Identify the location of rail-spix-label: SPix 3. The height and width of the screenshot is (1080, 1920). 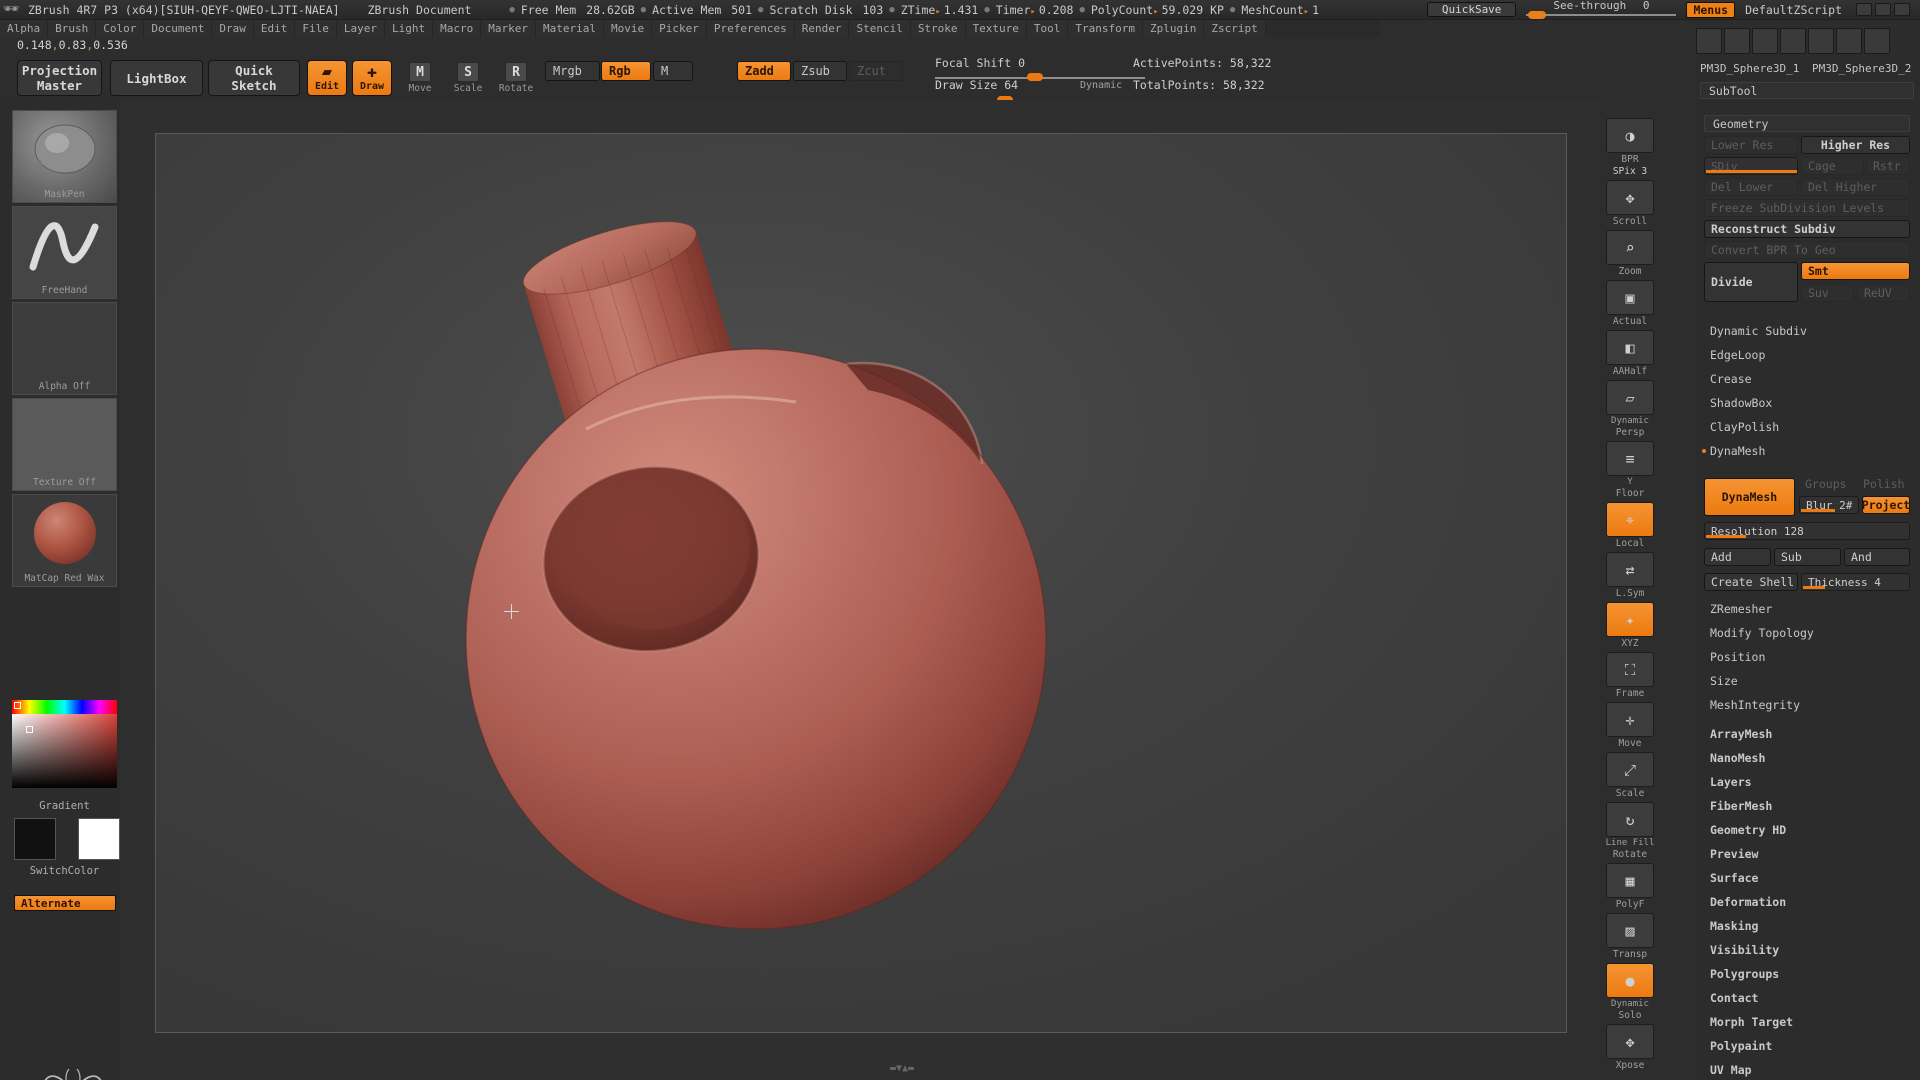
(1630, 171).